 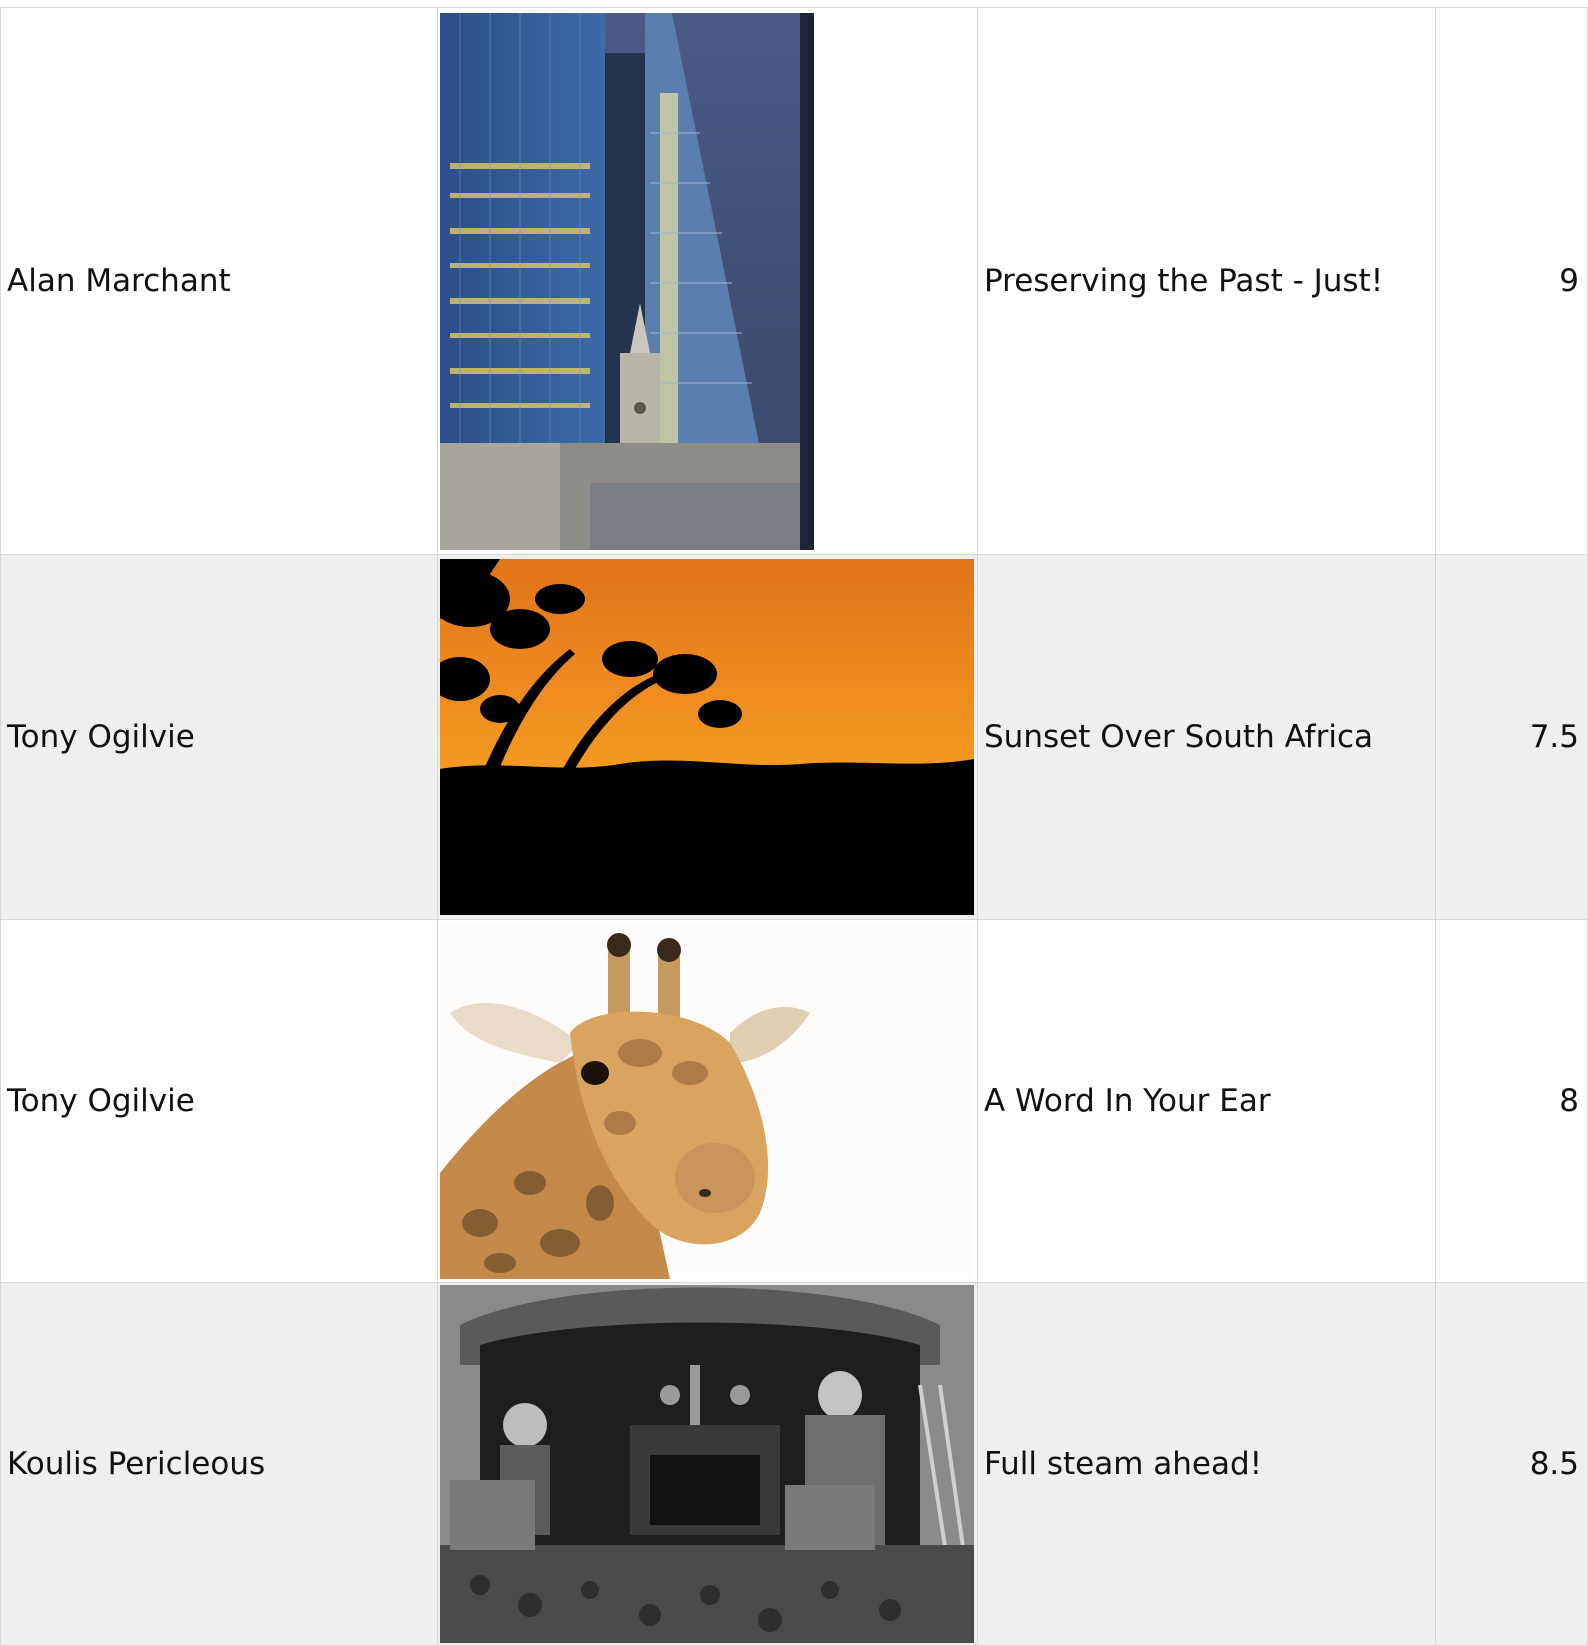 I want to click on score-cell: 7.5, so click(x=1511, y=737).